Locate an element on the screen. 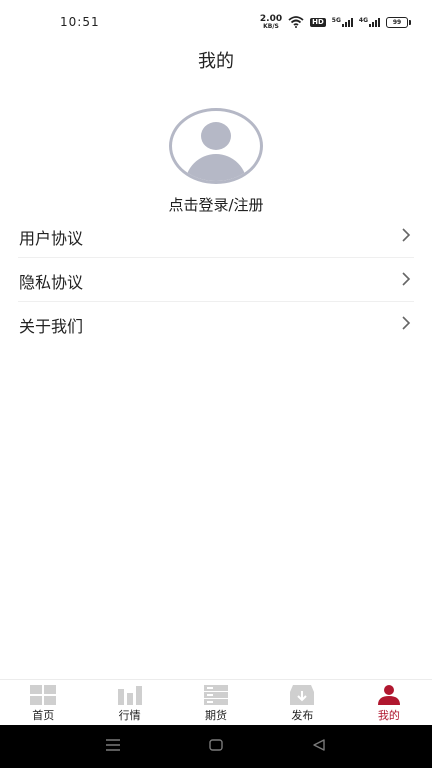  server-stack-icon is located at coordinates (216, 695).